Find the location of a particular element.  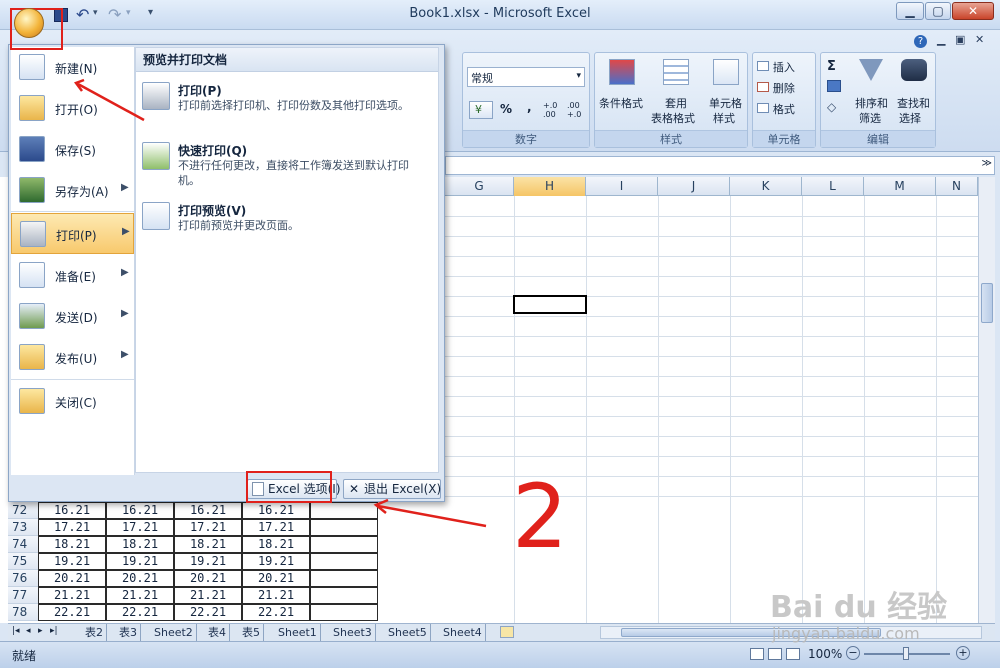

office-button is located at coordinates (29, 23).